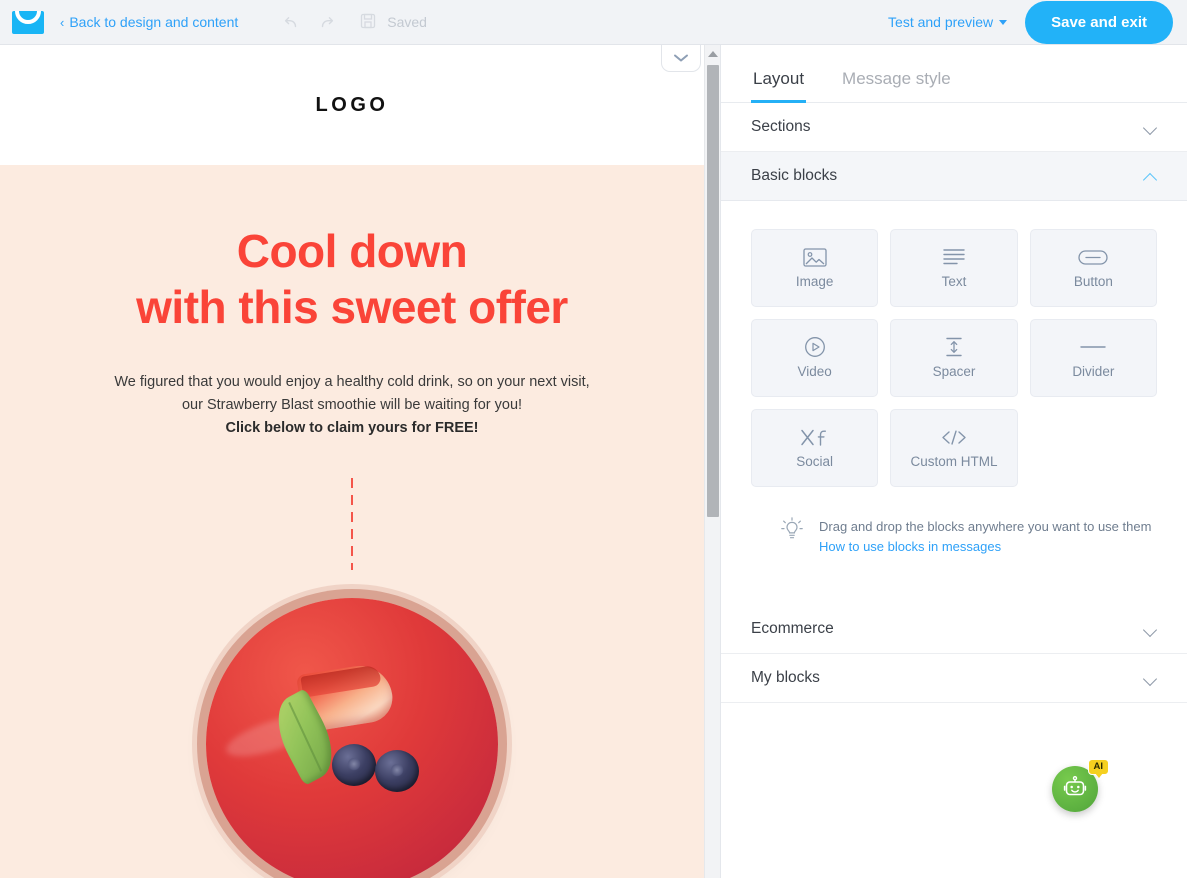  Describe the element at coordinates (985, 547) in the screenshot. I see `how-to-use-blocks-link: How to use blocks in messages` at that location.